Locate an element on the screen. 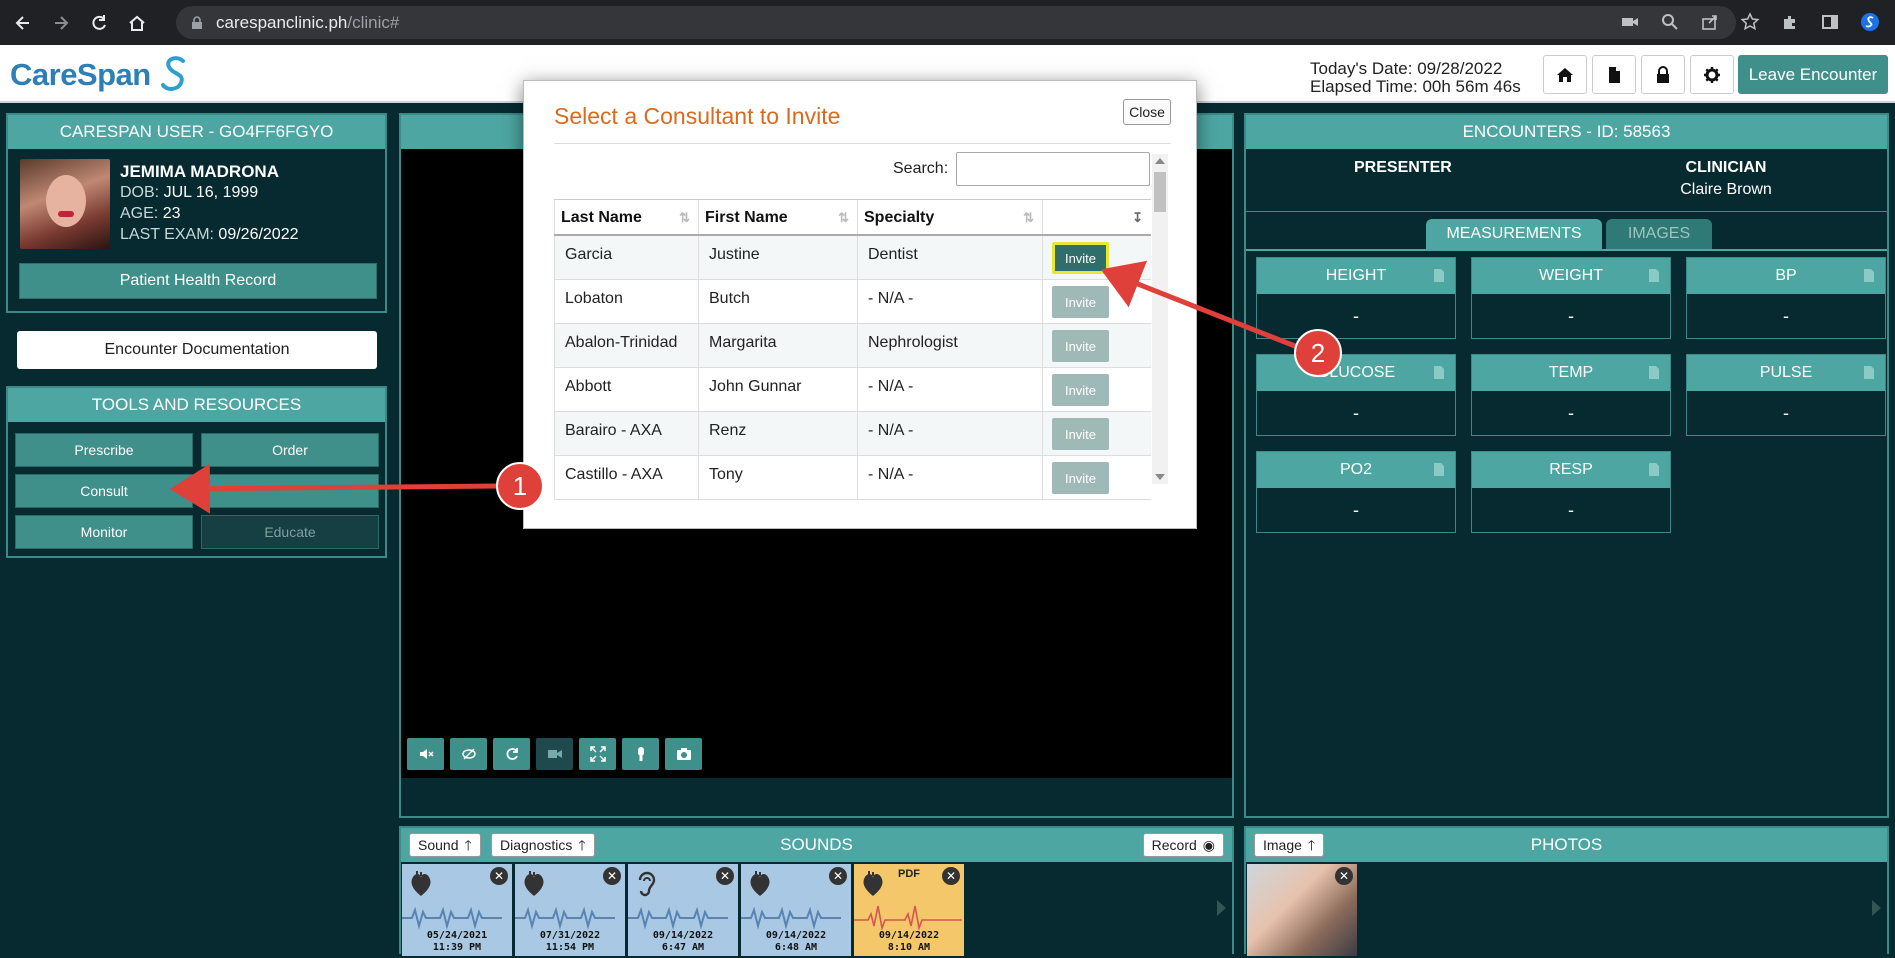 This screenshot has width=1895, height=958. sound-thumbnail: ✕ 09/14/2022 6:47 AM is located at coordinates (683, 910).